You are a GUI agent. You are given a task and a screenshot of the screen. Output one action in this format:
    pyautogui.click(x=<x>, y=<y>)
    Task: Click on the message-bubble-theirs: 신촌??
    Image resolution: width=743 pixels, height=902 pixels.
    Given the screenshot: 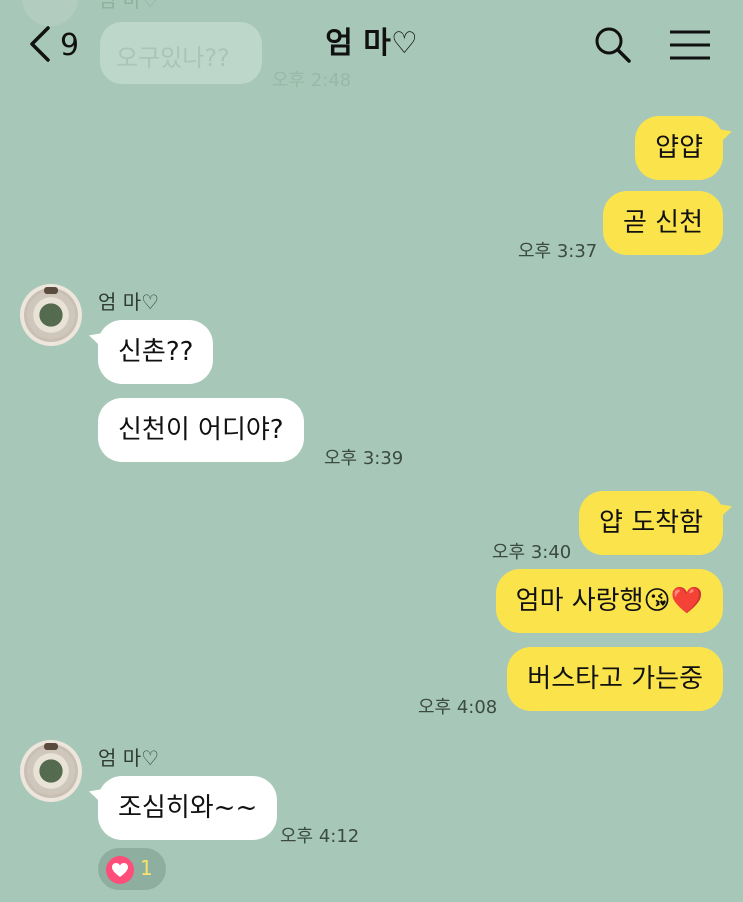 What is the action you would take?
    pyautogui.click(x=156, y=352)
    